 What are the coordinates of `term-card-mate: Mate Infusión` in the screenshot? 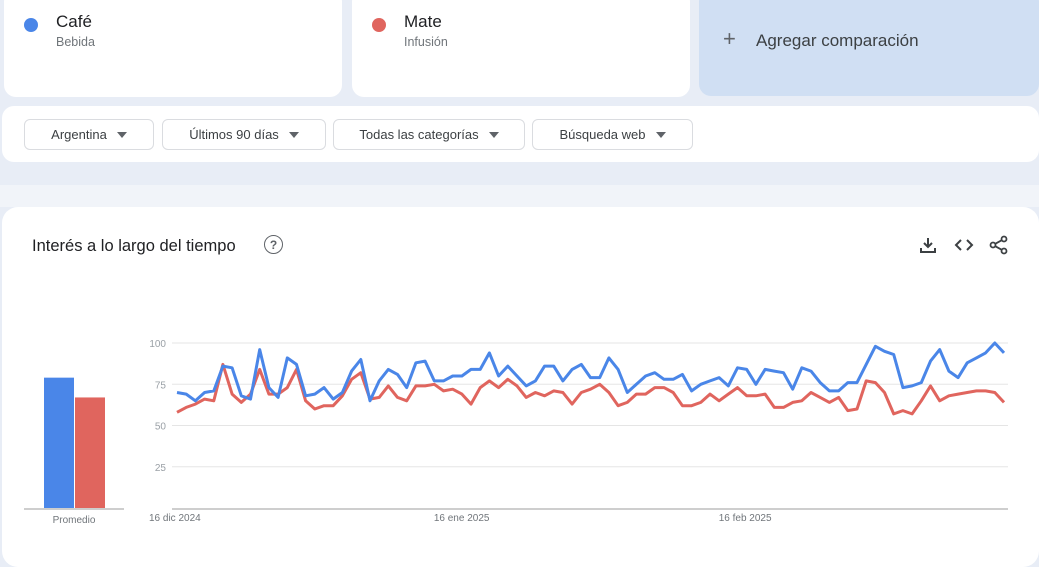 It's located at (521, 48).